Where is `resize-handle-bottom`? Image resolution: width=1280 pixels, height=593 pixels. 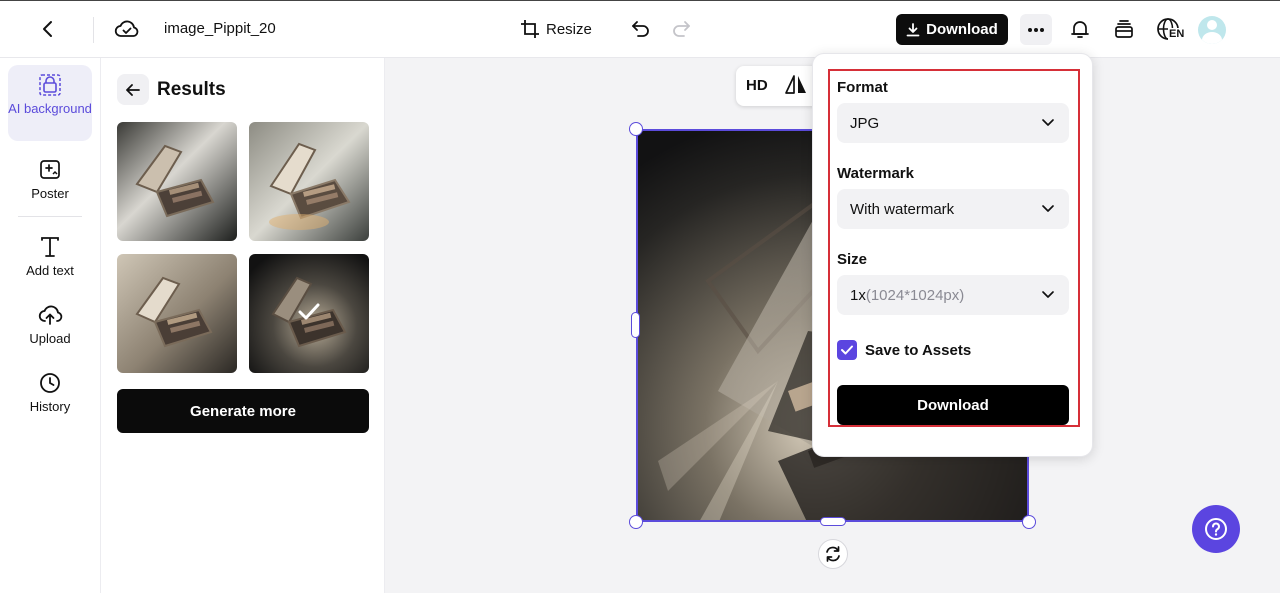 resize-handle-bottom is located at coordinates (833, 521).